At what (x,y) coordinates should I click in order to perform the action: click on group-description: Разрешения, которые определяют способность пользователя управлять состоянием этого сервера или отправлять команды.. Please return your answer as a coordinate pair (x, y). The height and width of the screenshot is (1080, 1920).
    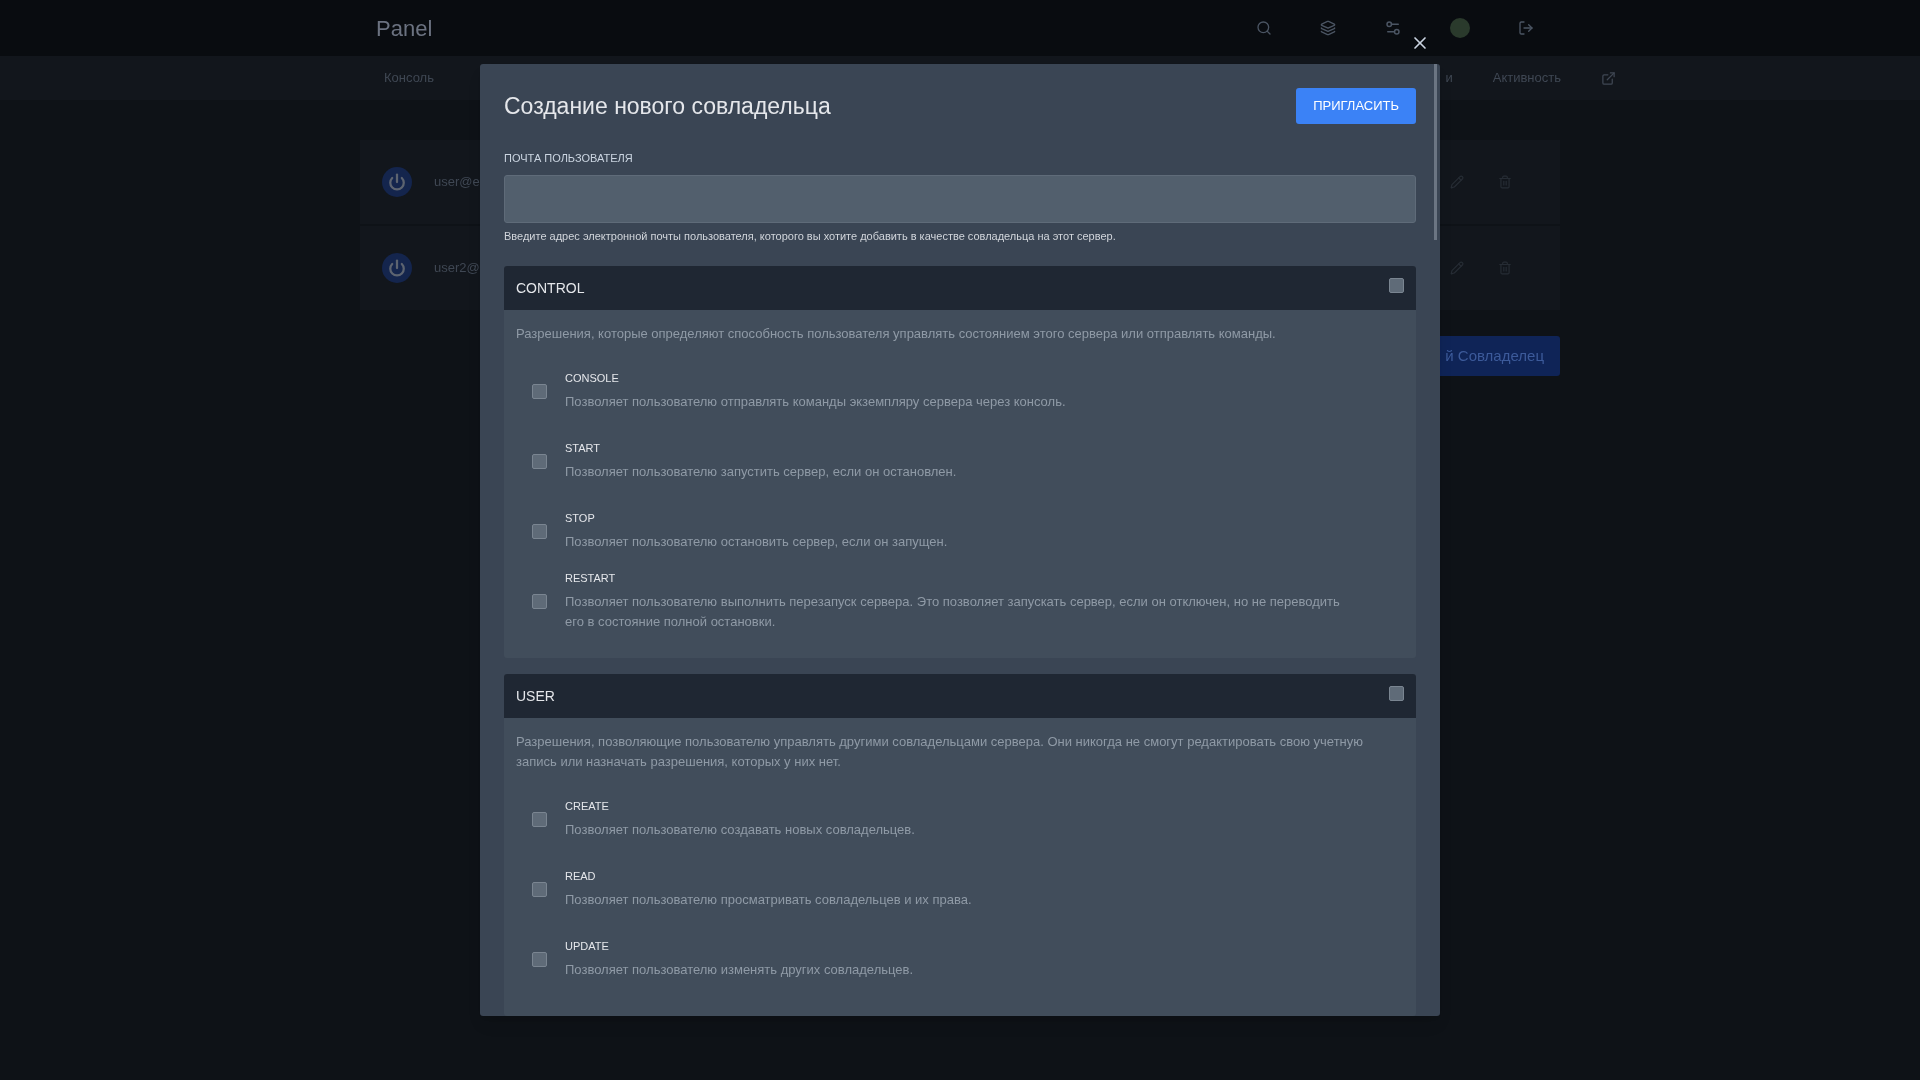
    Looking at the image, I should click on (896, 334).